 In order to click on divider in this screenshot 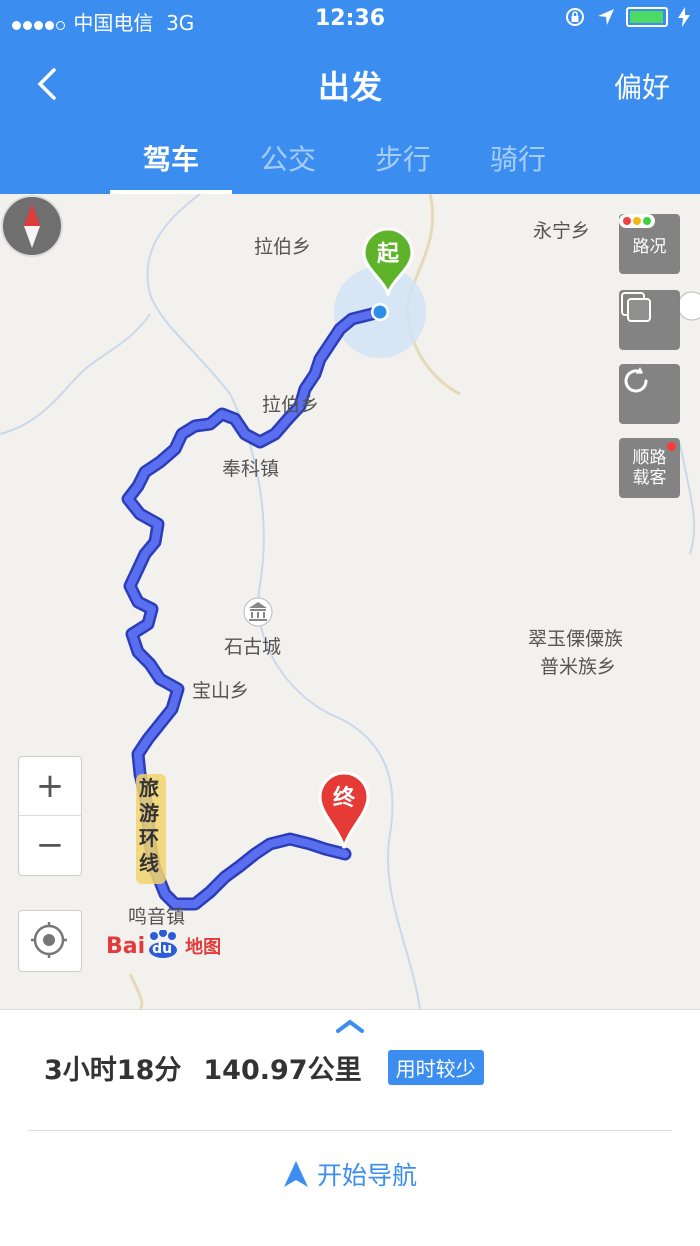, I will do `click(350, 1130)`.